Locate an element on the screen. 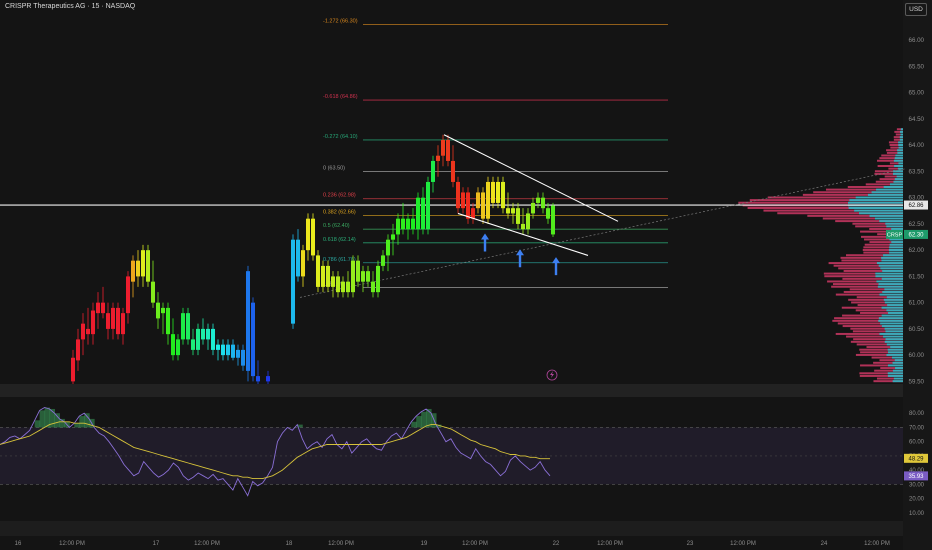 This screenshot has height=550, width=932. currency-button: USD is located at coordinates (916, 9).